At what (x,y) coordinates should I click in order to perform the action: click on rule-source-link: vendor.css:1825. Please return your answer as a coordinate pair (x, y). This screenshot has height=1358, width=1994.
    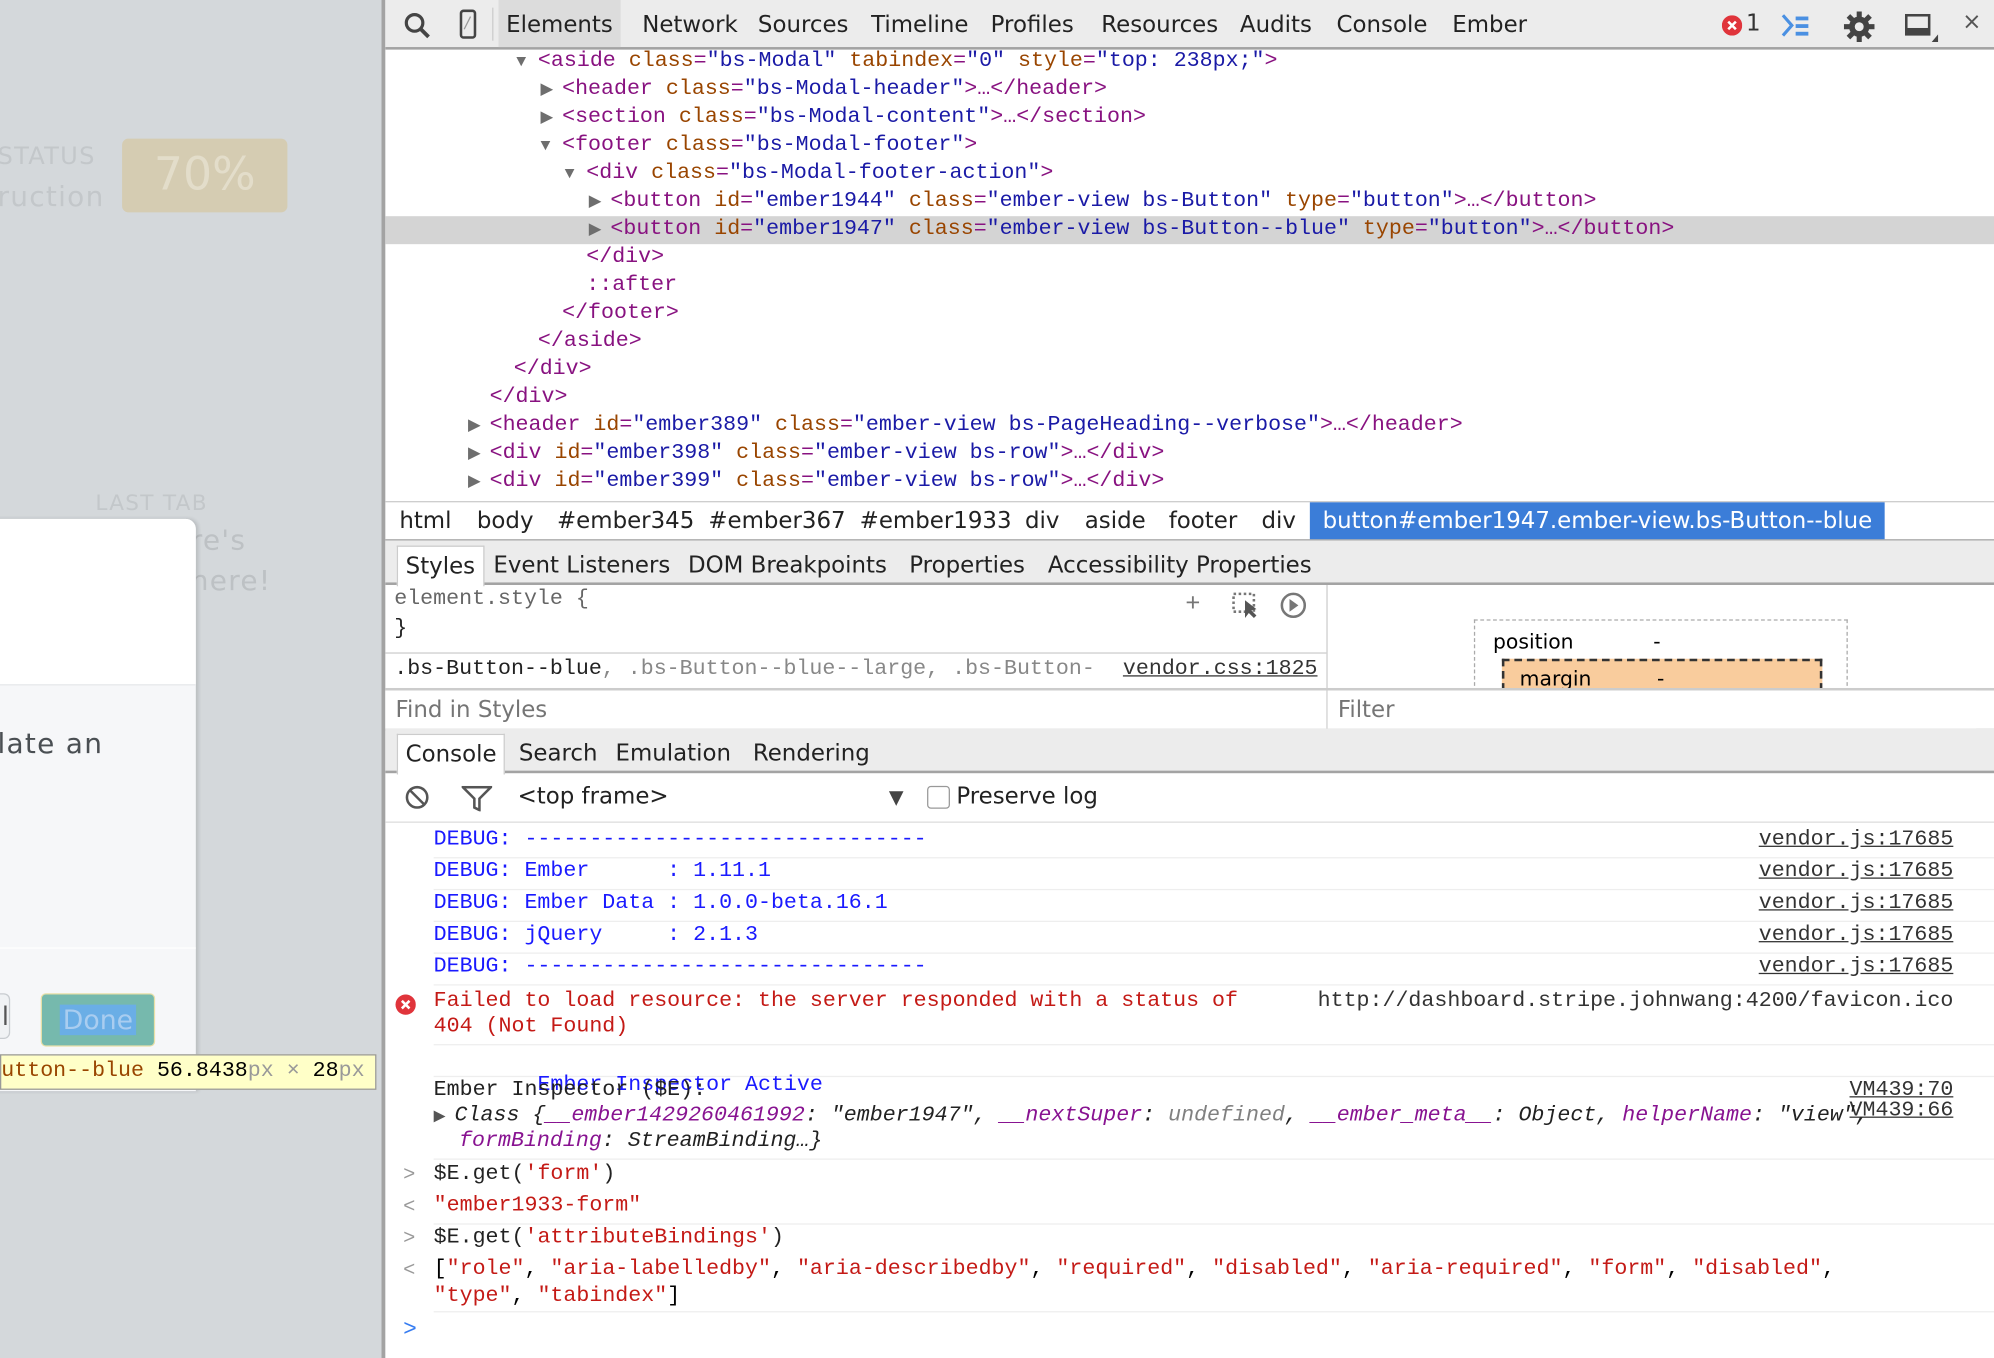
    Looking at the image, I should click on (1220, 669).